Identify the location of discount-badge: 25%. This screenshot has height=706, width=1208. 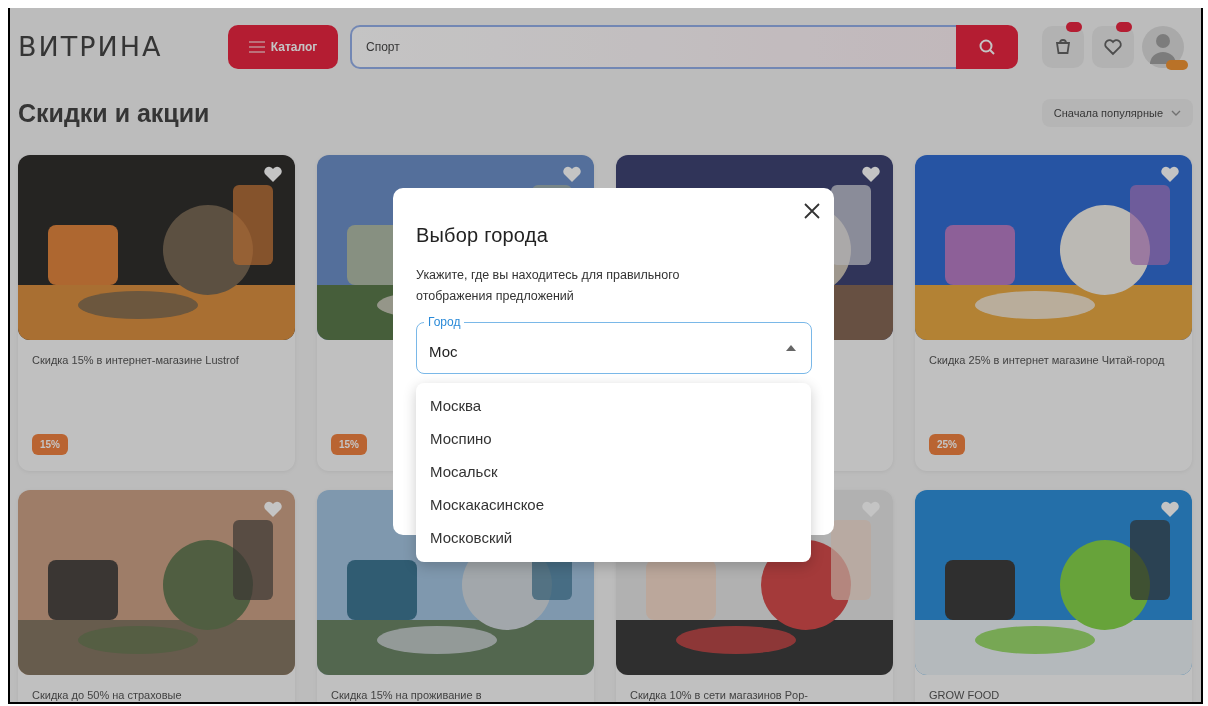
(947, 444).